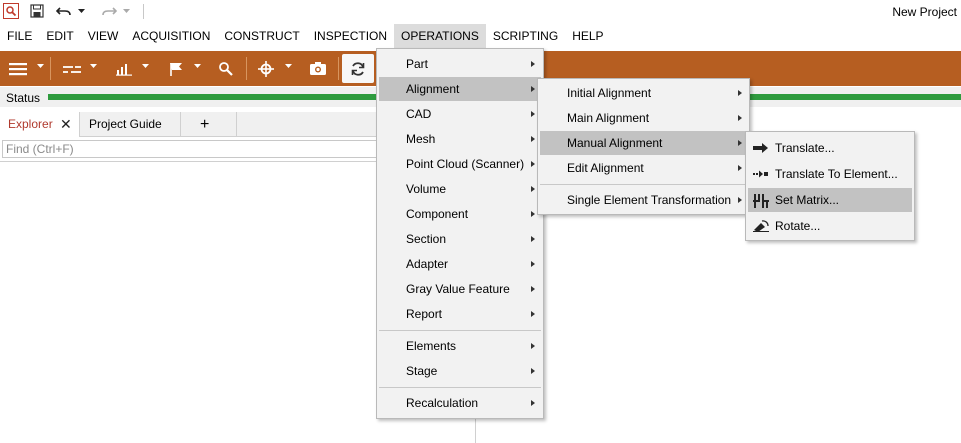 Image resolution: width=961 pixels, height=443 pixels. I want to click on menu-inspection: INSPECTION, so click(350, 36).